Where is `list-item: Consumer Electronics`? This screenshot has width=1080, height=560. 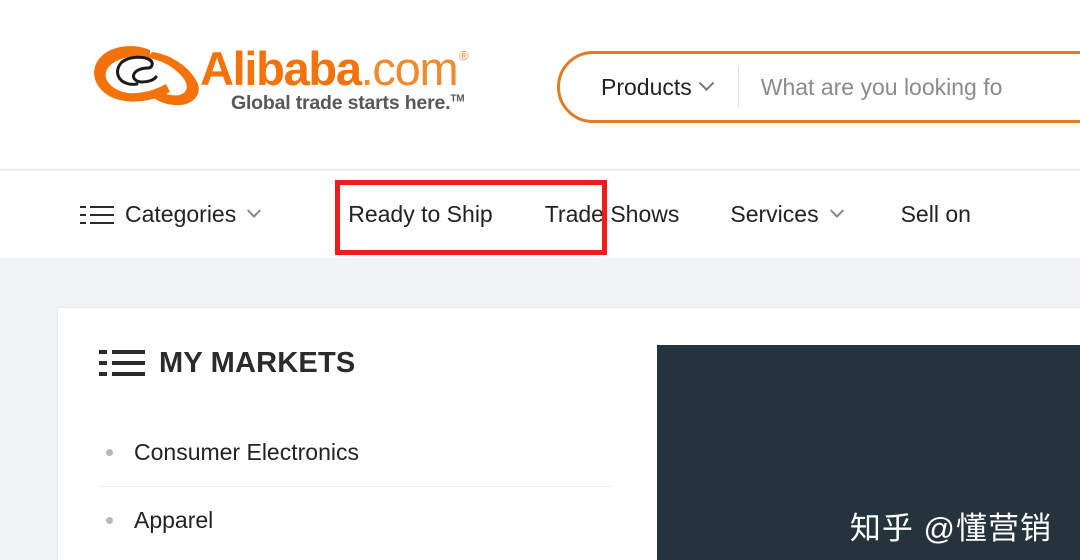
list-item: Consumer Electronics is located at coordinates (355, 452).